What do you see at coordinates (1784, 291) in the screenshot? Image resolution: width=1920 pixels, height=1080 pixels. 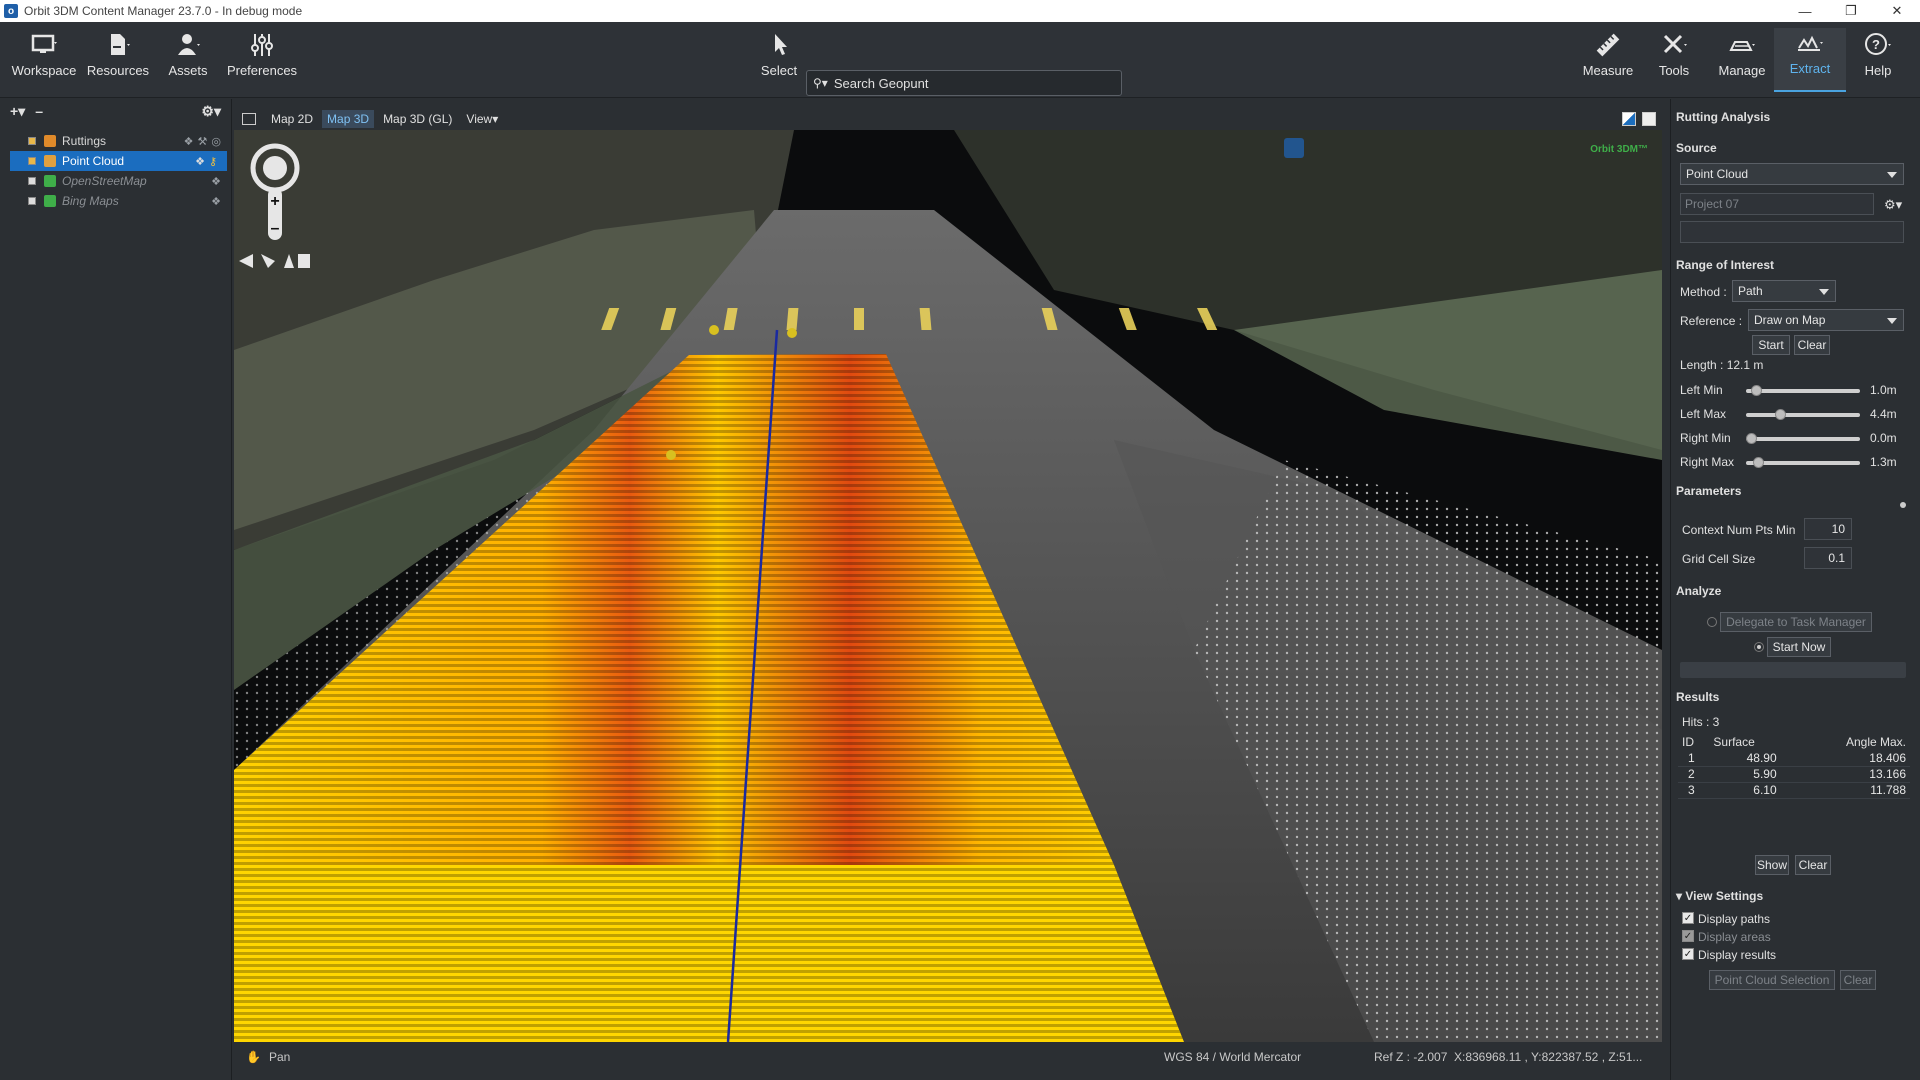 I see `method-dropdown: Path` at bounding box center [1784, 291].